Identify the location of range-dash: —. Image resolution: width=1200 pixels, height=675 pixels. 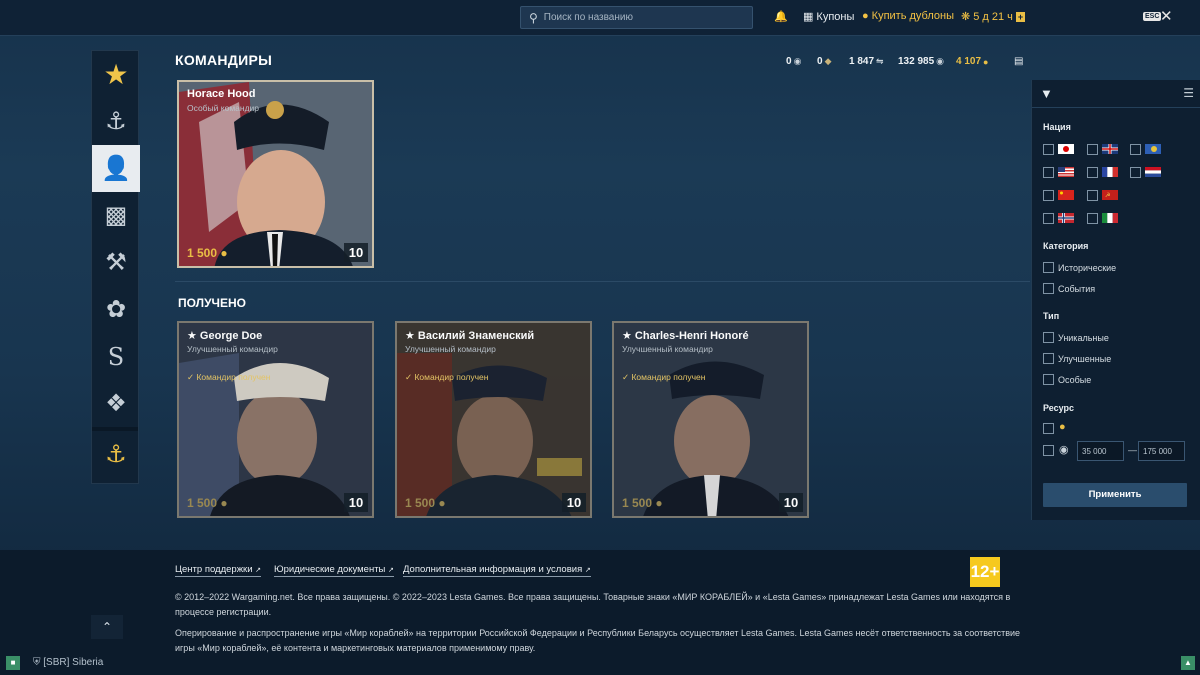
(1132, 450).